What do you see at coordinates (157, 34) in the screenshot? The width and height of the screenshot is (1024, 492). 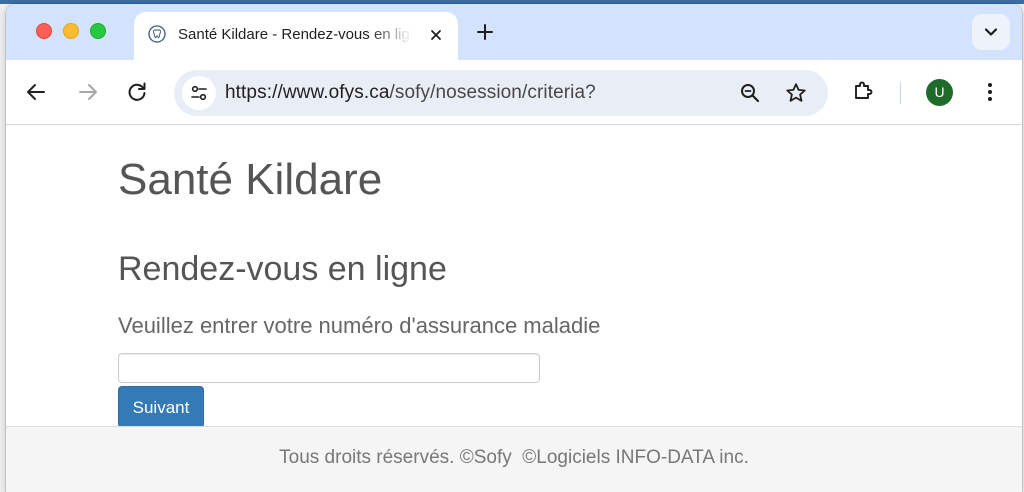 I see `tooth-icon` at bounding box center [157, 34].